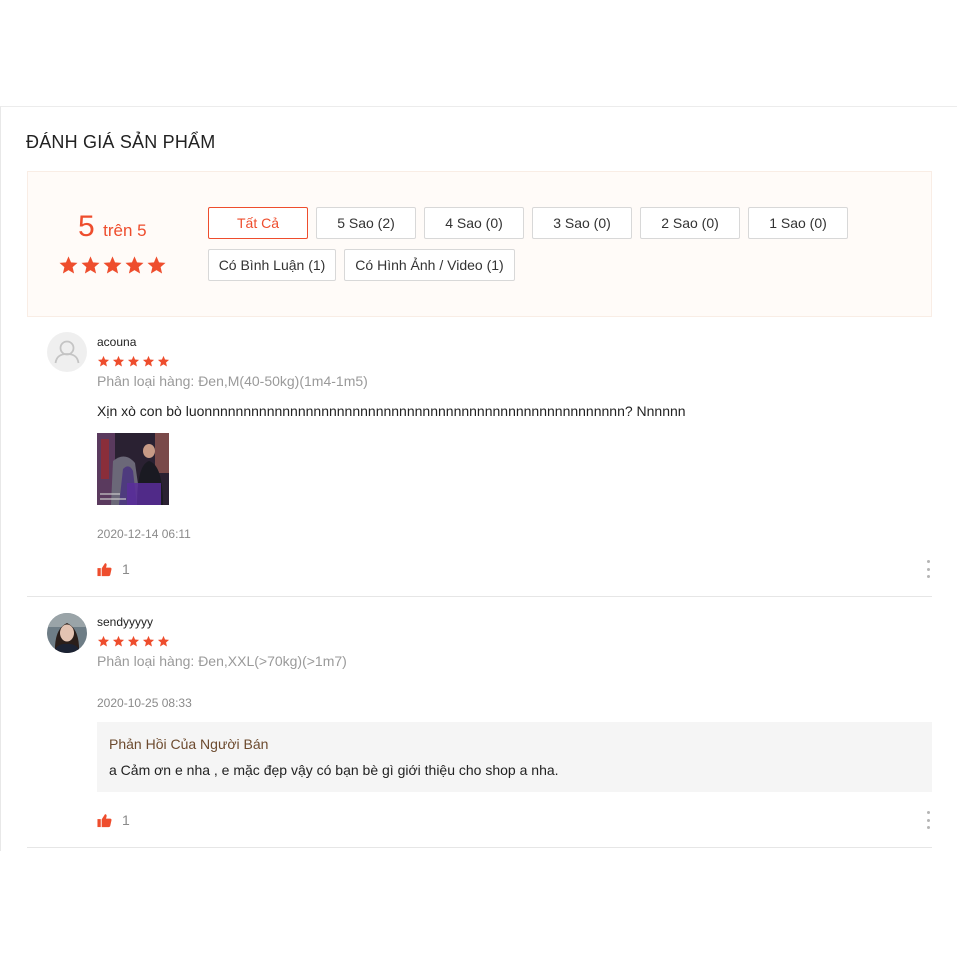  I want to click on review-photo-thumbnail, so click(133, 469).